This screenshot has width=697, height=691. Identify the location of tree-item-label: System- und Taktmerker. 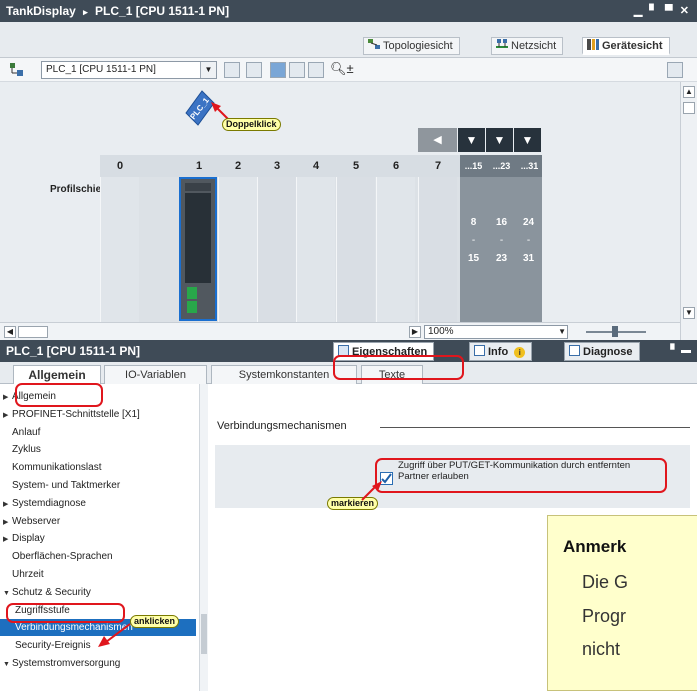
(66, 485).